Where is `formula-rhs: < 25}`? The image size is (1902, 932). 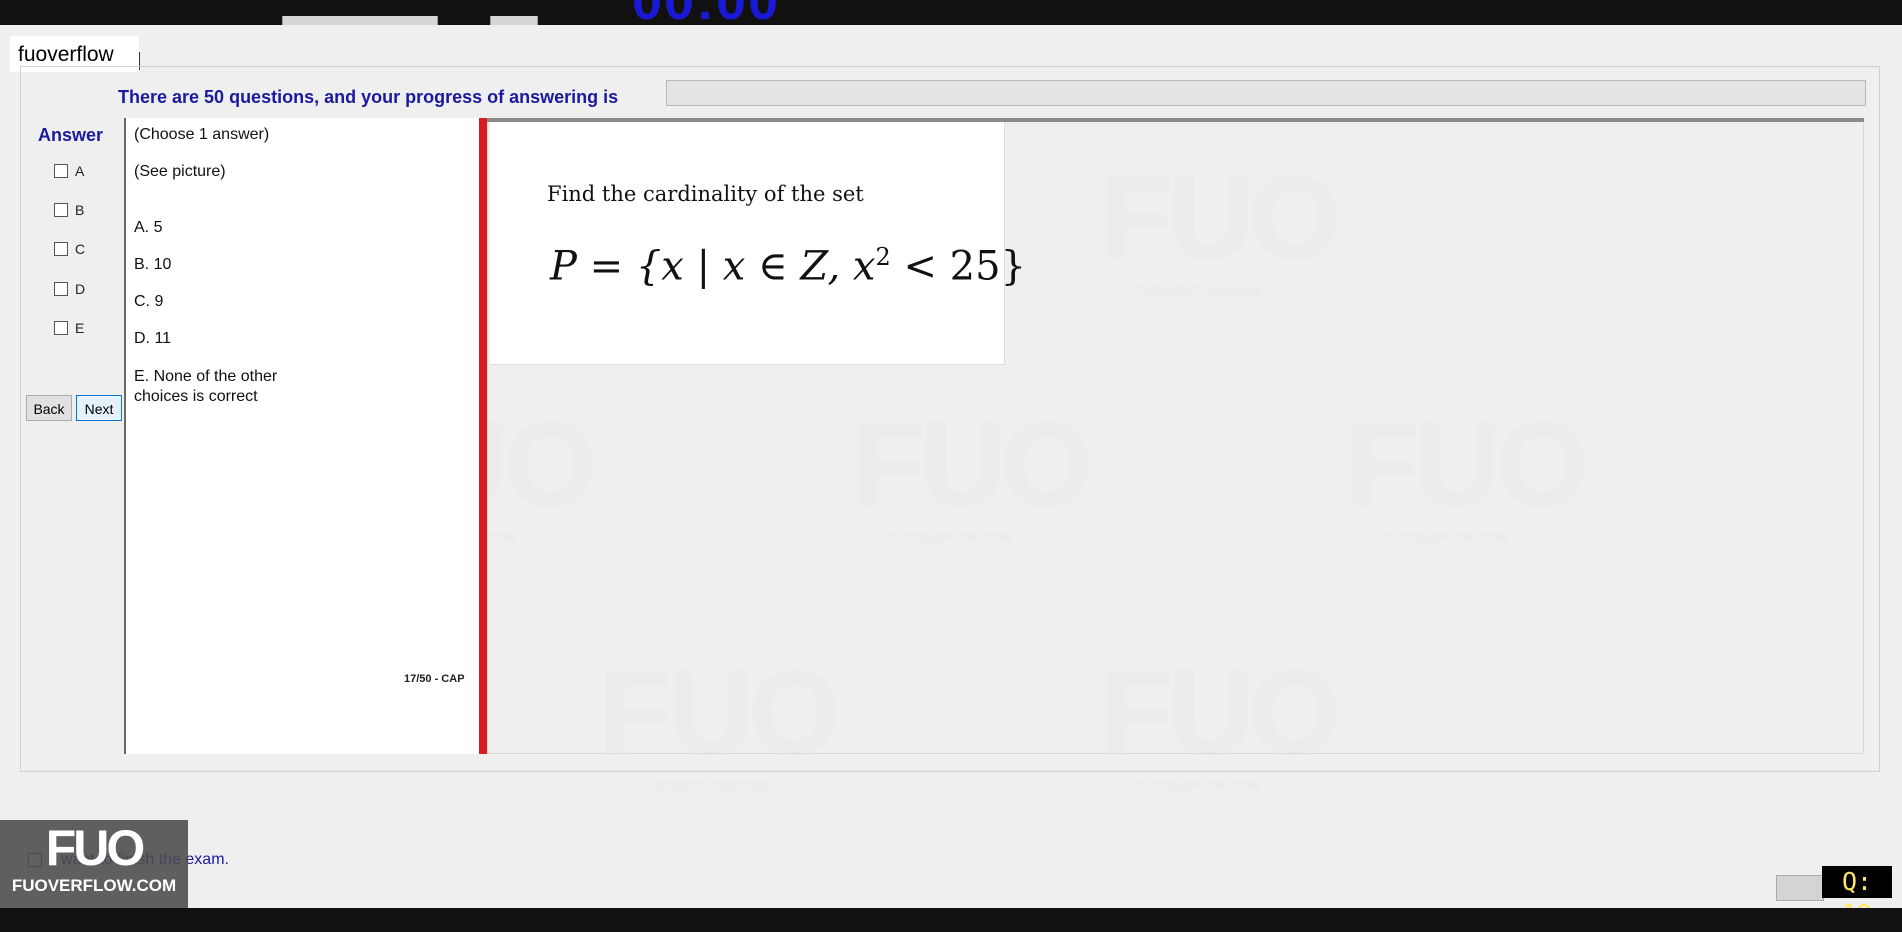
formula-rhs: < 25} is located at coordinates (958, 266).